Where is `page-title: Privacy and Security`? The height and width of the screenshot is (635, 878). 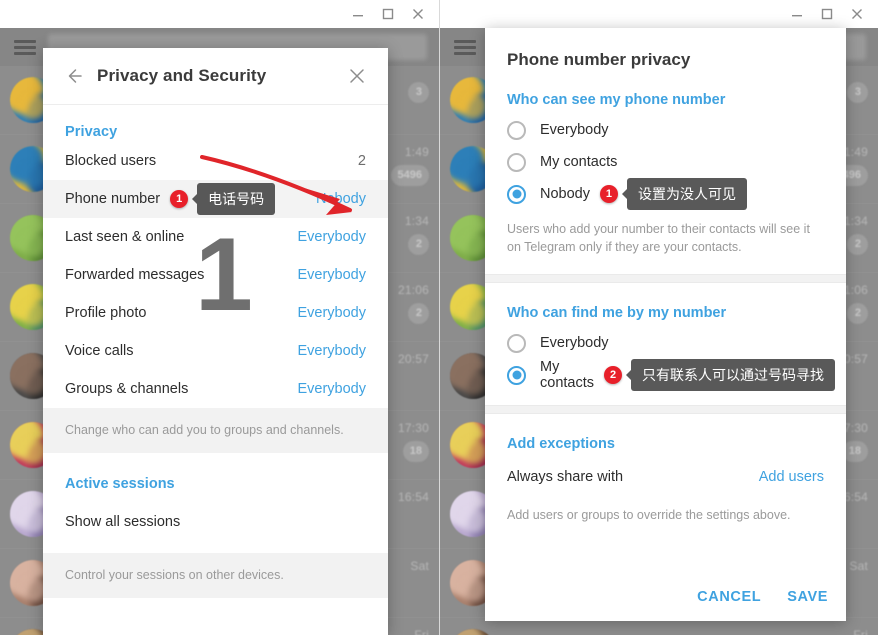 page-title: Privacy and Security is located at coordinates (182, 75).